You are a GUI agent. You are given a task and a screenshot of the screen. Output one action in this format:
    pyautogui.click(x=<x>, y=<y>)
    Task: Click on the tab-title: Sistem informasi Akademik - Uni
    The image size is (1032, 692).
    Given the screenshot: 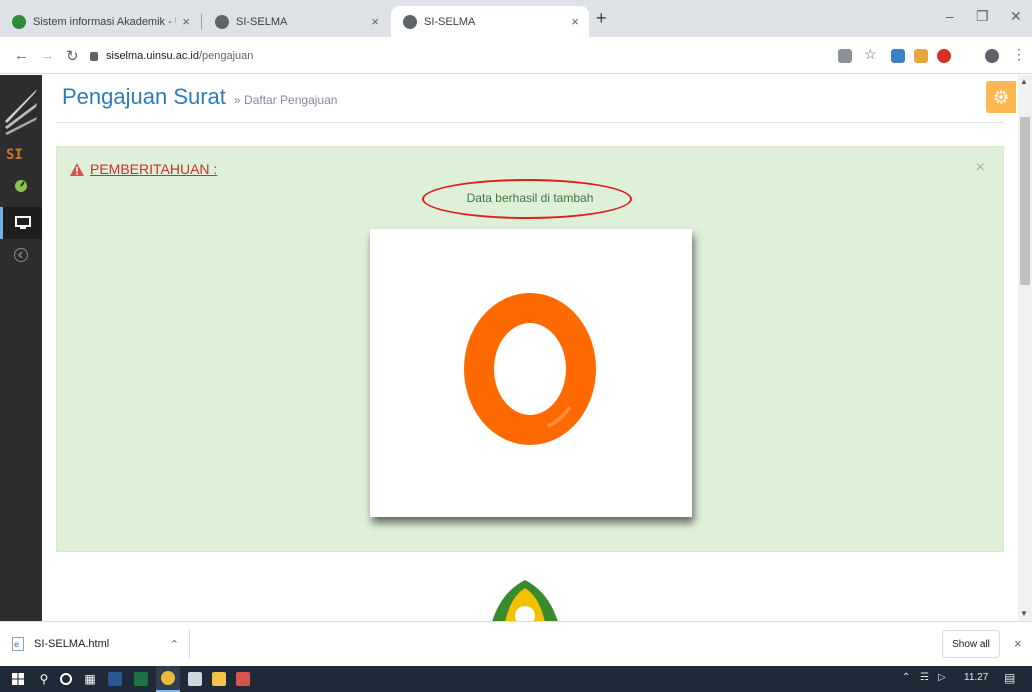 What is the action you would take?
    pyautogui.click(x=105, y=21)
    